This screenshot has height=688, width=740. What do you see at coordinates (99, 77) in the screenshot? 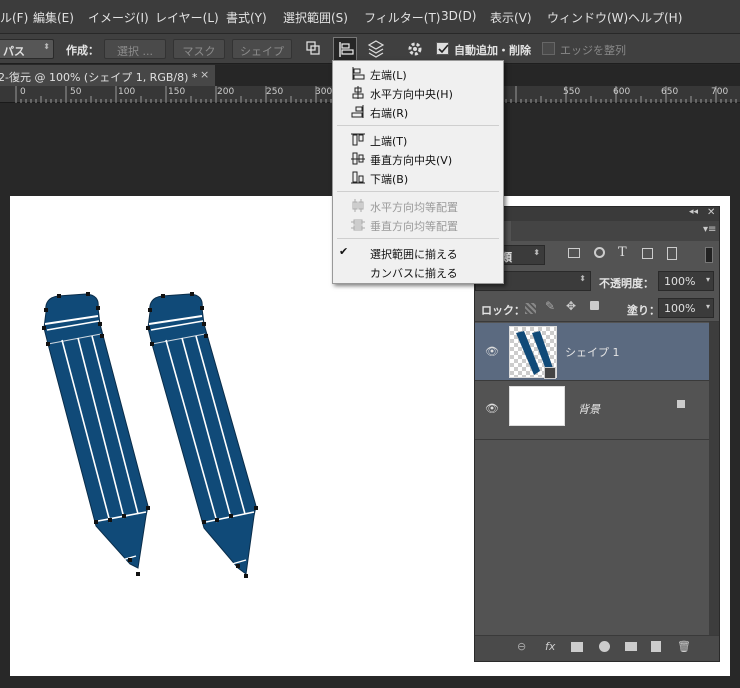
I see `document-title: 2-復元 @ 100% (シェイプ 1, RGB/8) *` at bounding box center [99, 77].